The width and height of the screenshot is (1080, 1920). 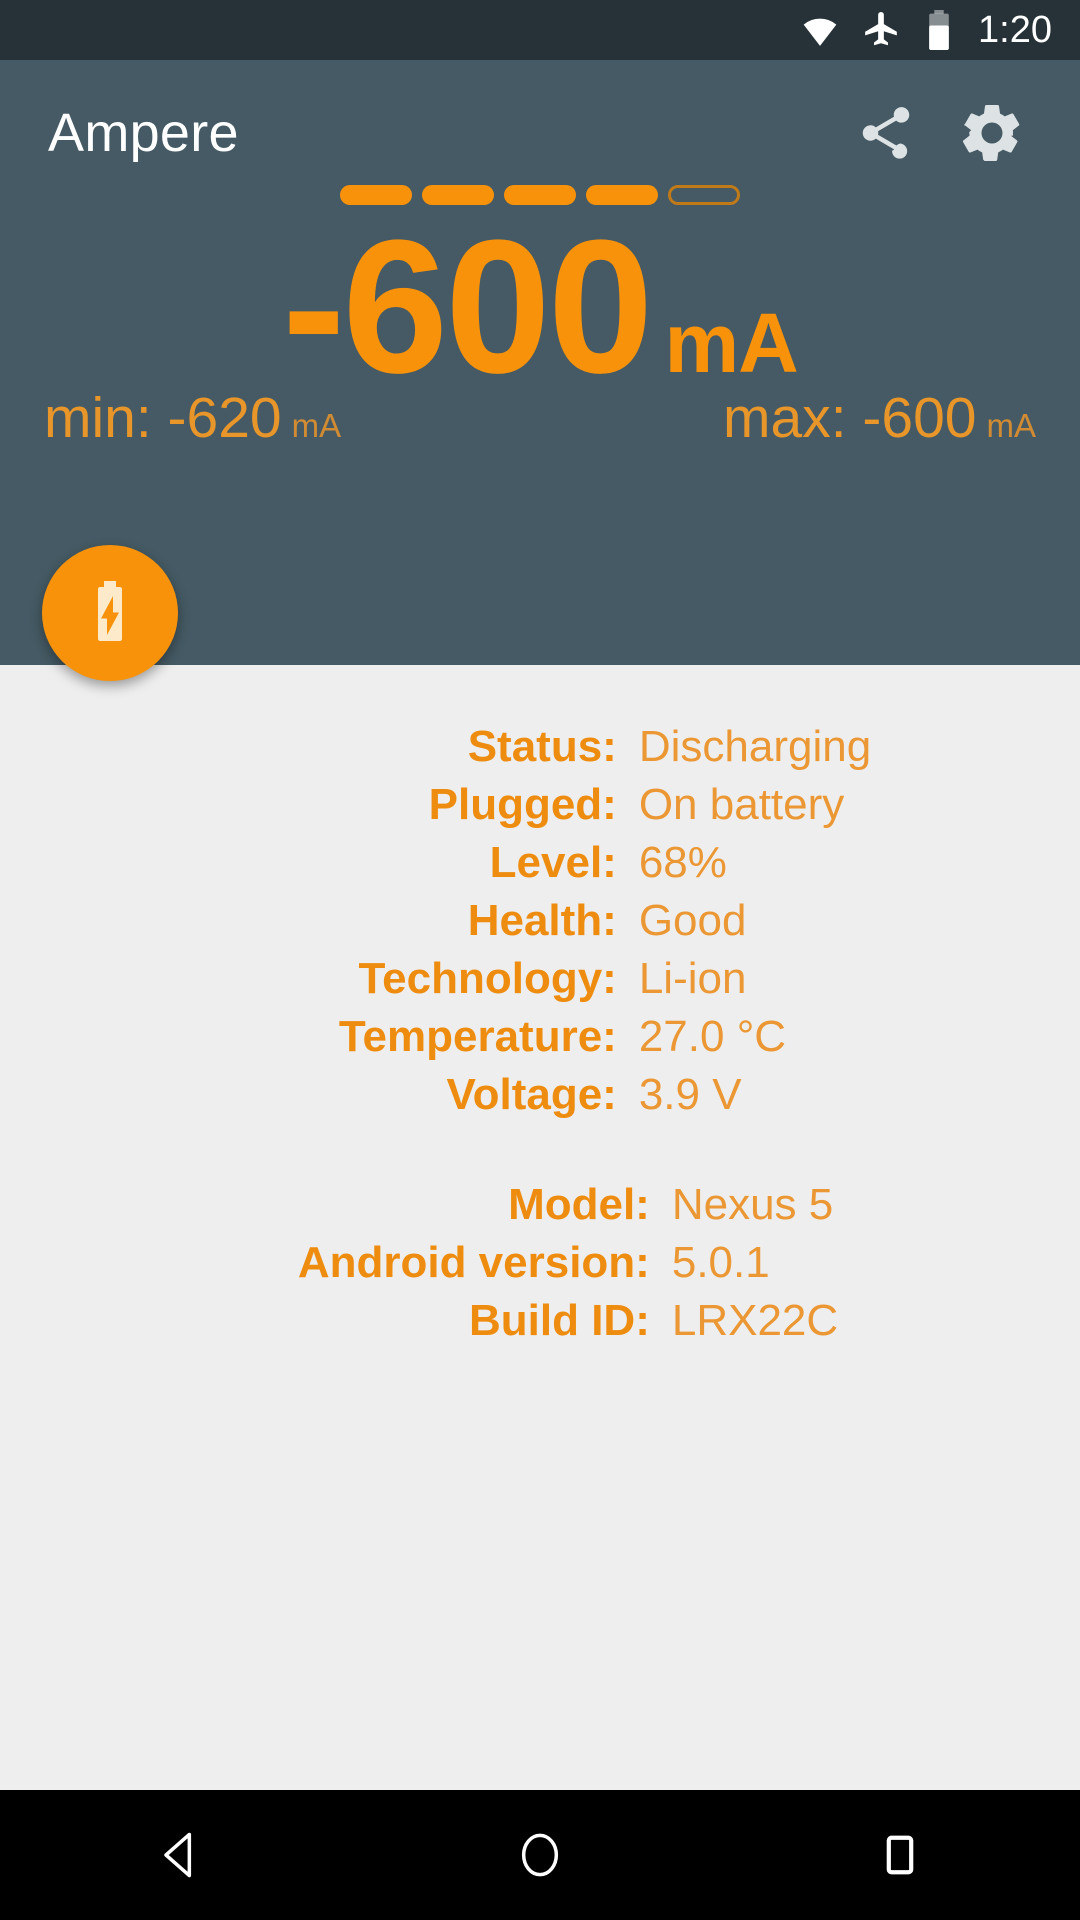 What do you see at coordinates (900, 1855) in the screenshot?
I see `nav-recents-button` at bounding box center [900, 1855].